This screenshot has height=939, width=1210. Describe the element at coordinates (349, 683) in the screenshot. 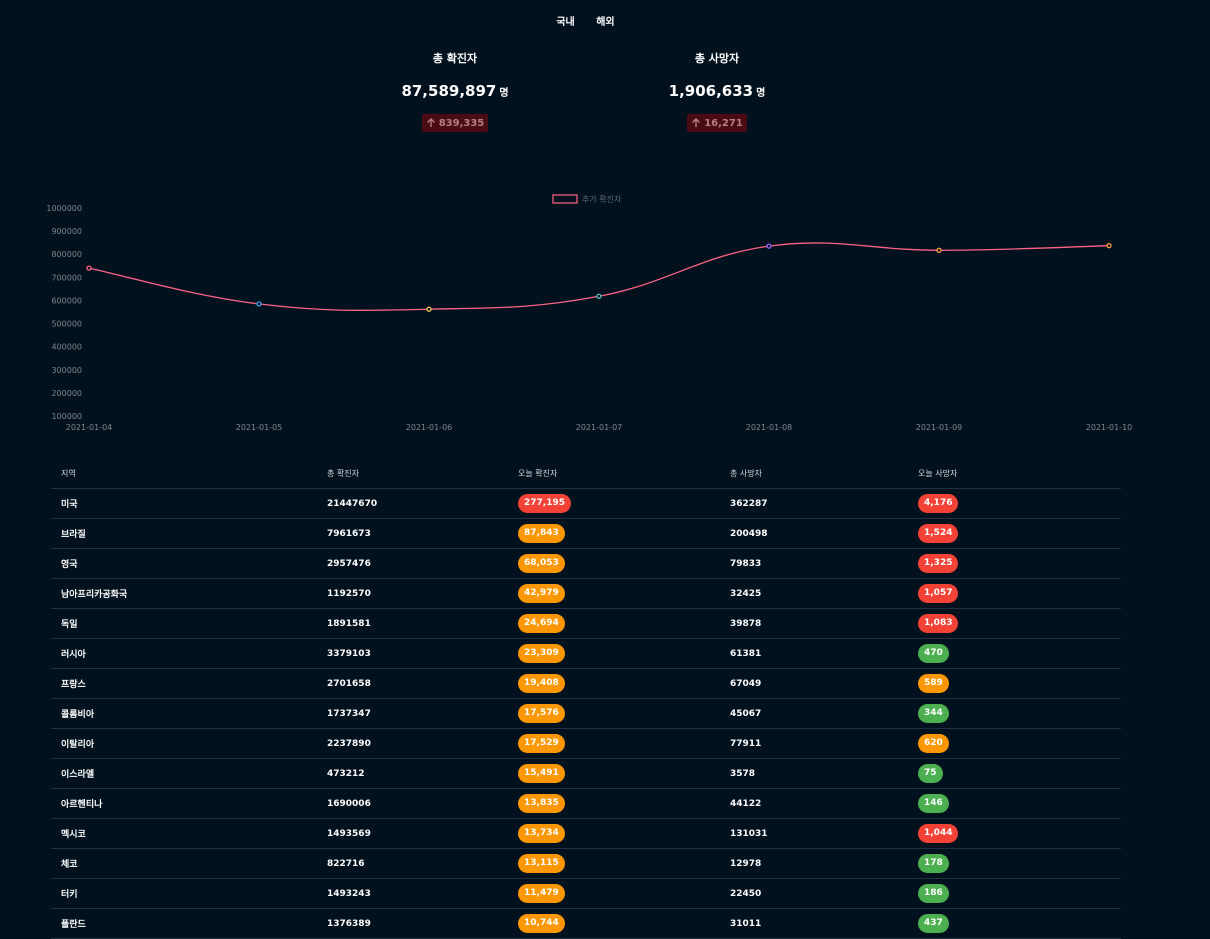

I see `cell-total-confirmed: 2701658` at that location.